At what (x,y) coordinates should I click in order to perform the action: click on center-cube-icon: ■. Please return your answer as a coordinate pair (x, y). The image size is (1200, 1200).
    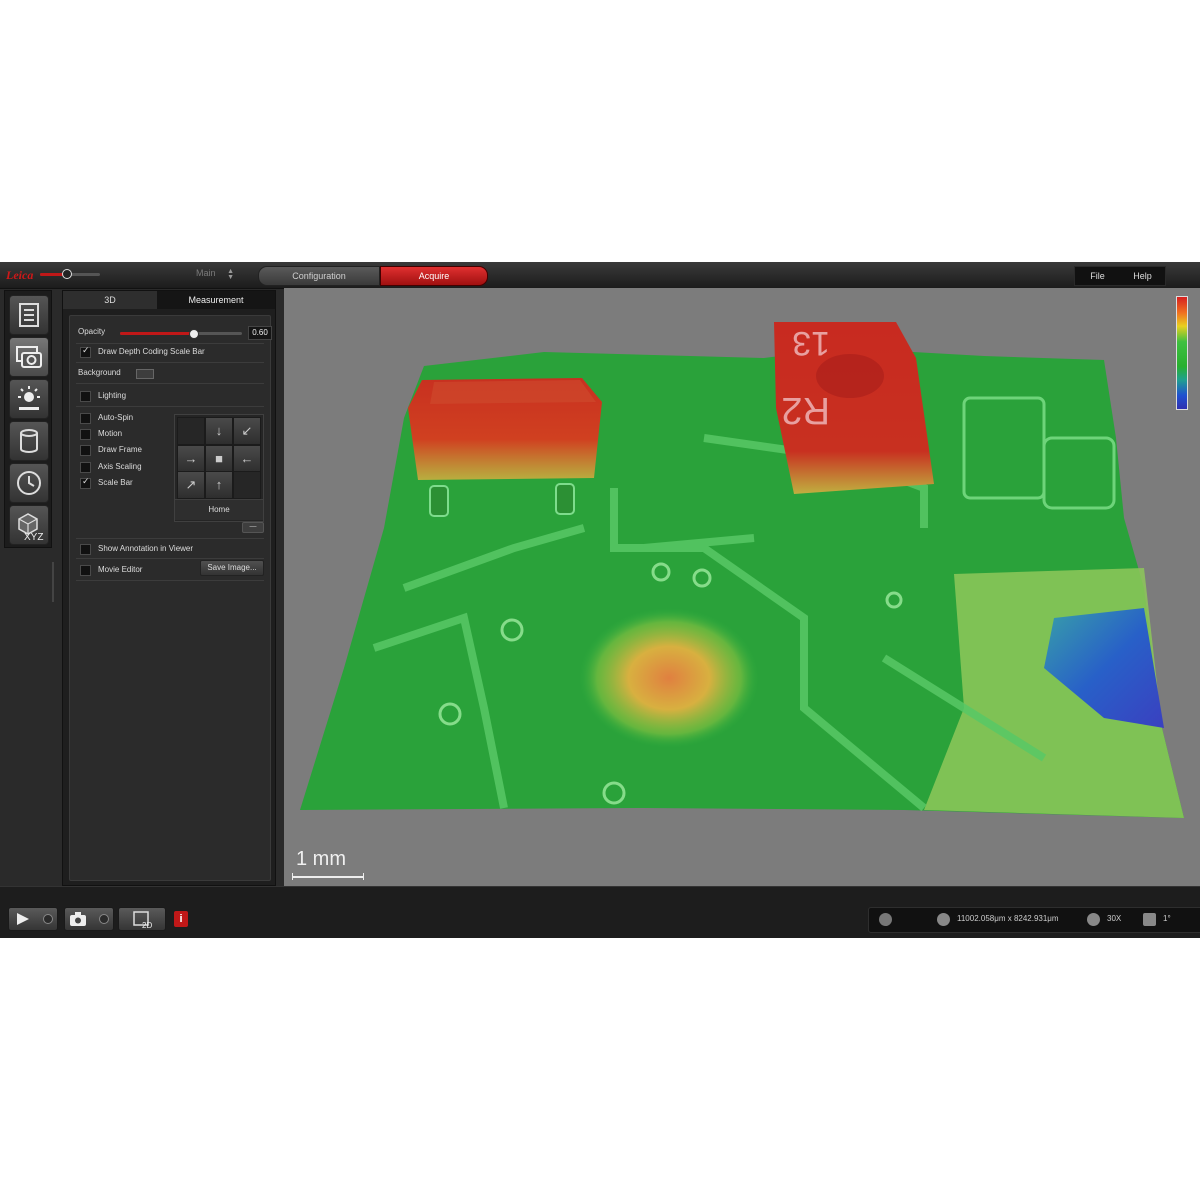
    Looking at the image, I should click on (219, 459).